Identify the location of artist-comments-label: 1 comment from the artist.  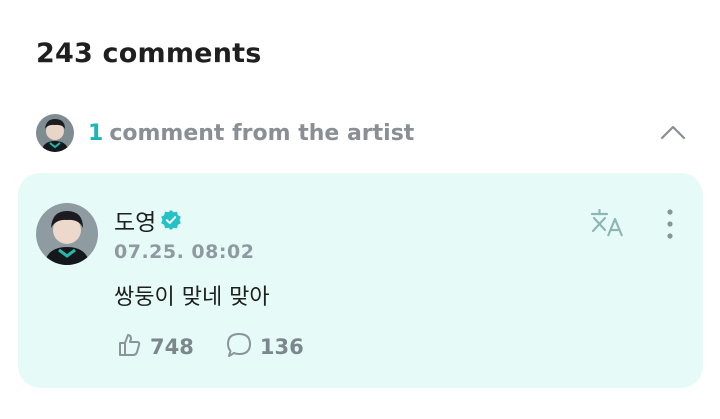
(251, 133).